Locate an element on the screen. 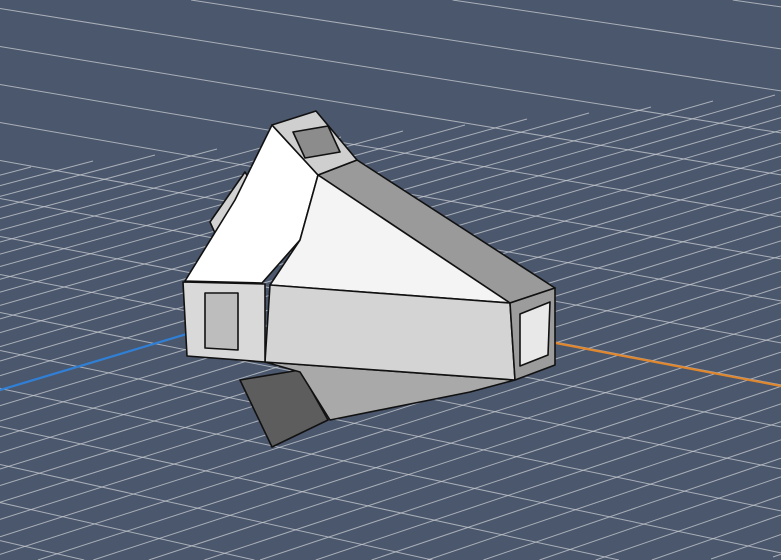 The width and height of the screenshot is (781, 560). model-right-window is located at coordinates (535, 334).